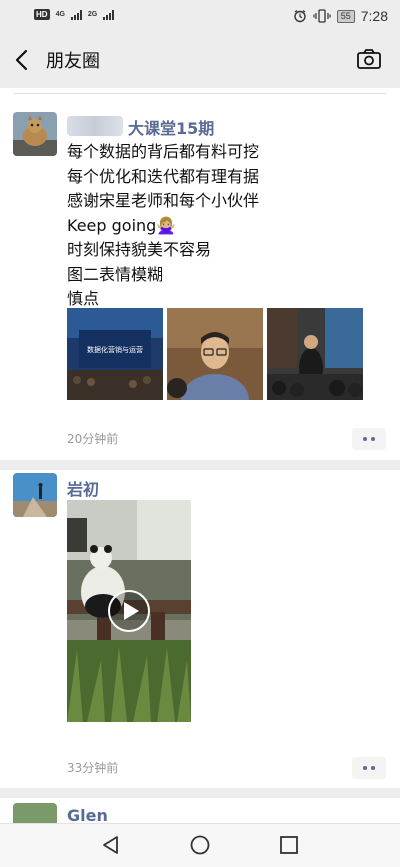  What do you see at coordinates (42, 14) in the screenshot?
I see `hd-icon: HD` at bounding box center [42, 14].